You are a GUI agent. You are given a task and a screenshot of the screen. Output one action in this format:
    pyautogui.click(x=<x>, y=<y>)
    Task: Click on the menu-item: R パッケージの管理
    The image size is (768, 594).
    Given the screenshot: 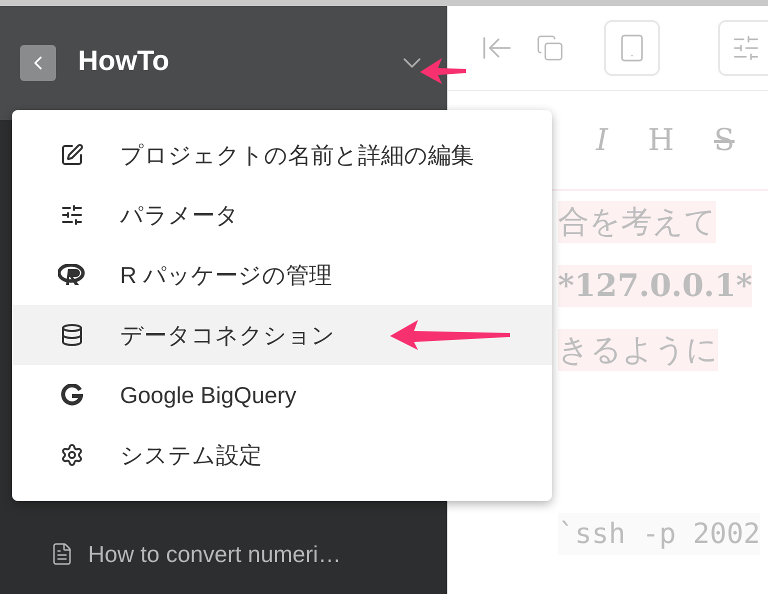 What is the action you would take?
    pyautogui.click(x=282, y=275)
    